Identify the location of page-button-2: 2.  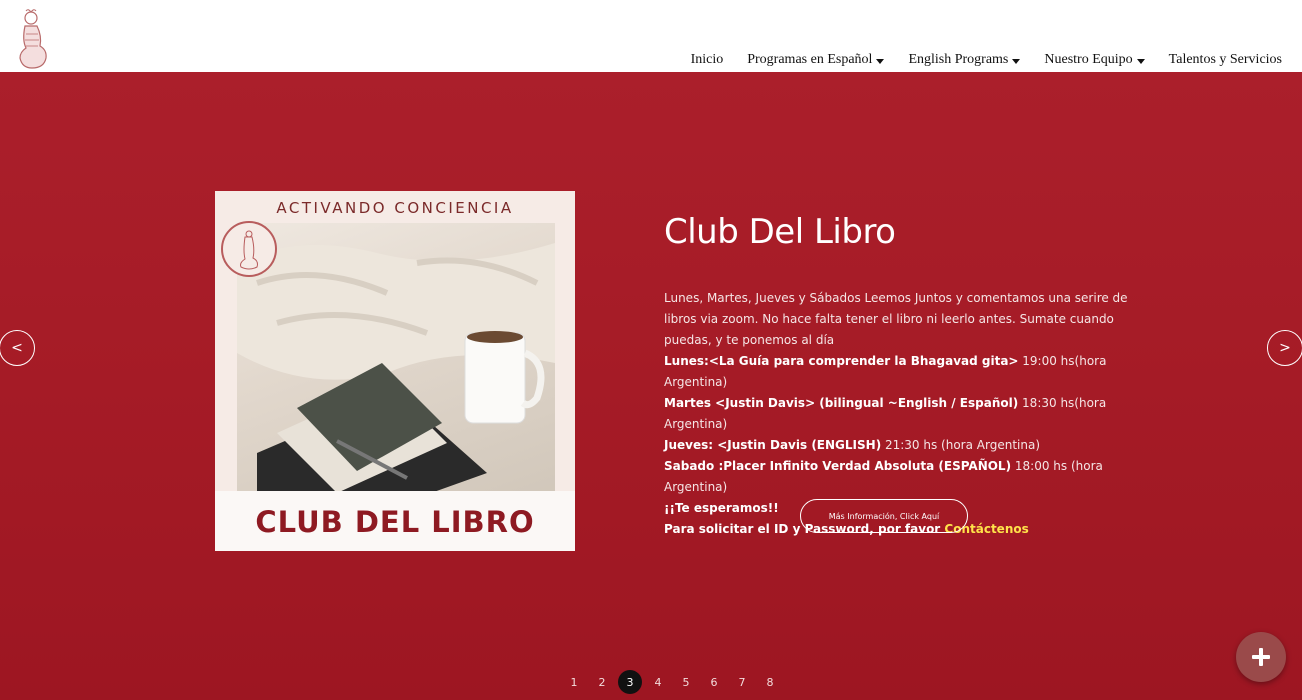
(602, 682).